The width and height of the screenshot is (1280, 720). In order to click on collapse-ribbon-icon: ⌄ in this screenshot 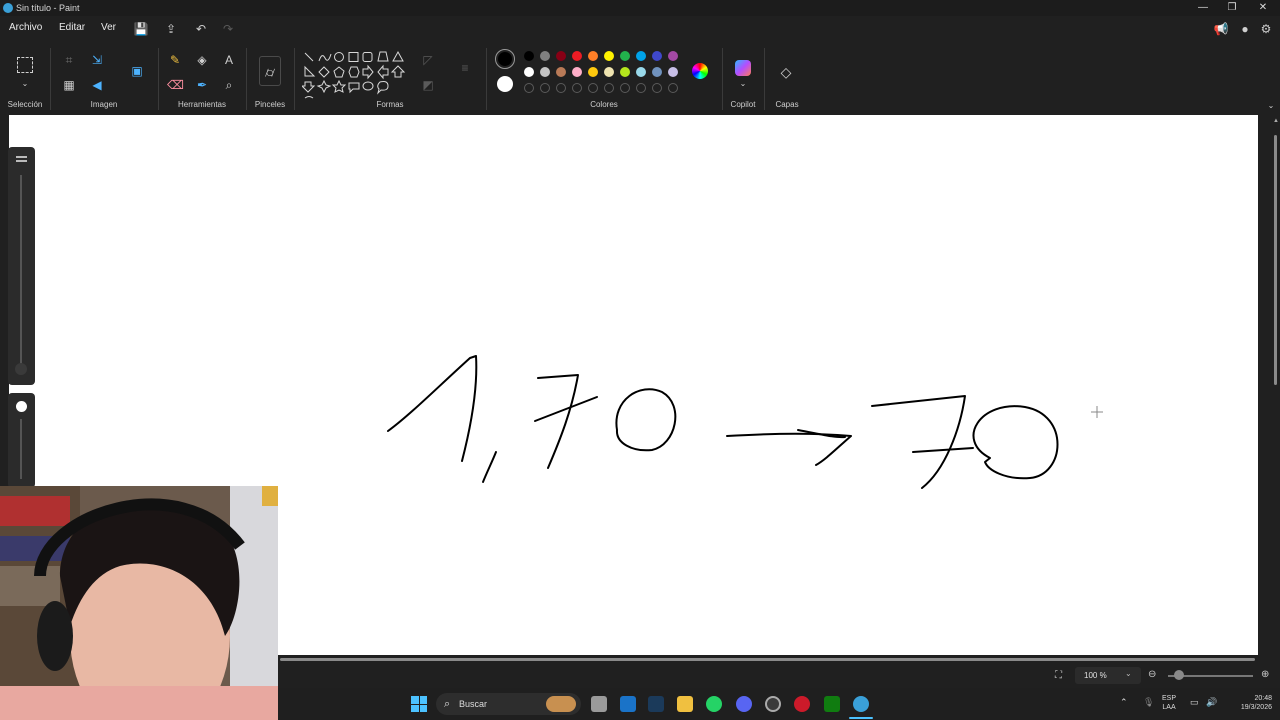, I will do `click(1271, 106)`.